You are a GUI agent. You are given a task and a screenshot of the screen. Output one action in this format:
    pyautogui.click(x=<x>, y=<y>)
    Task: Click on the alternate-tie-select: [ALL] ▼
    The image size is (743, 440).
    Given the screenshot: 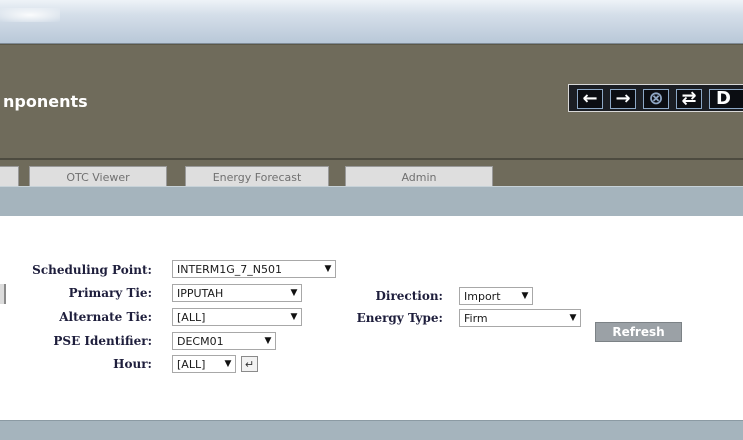 What is the action you would take?
    pyautogui.click(x=237, y=317)
    